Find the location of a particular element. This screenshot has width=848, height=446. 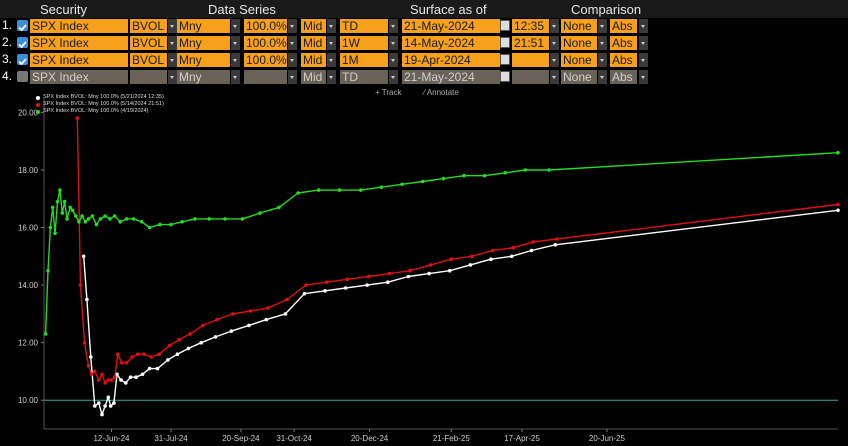

level-field is located at coordinates (265, 77).